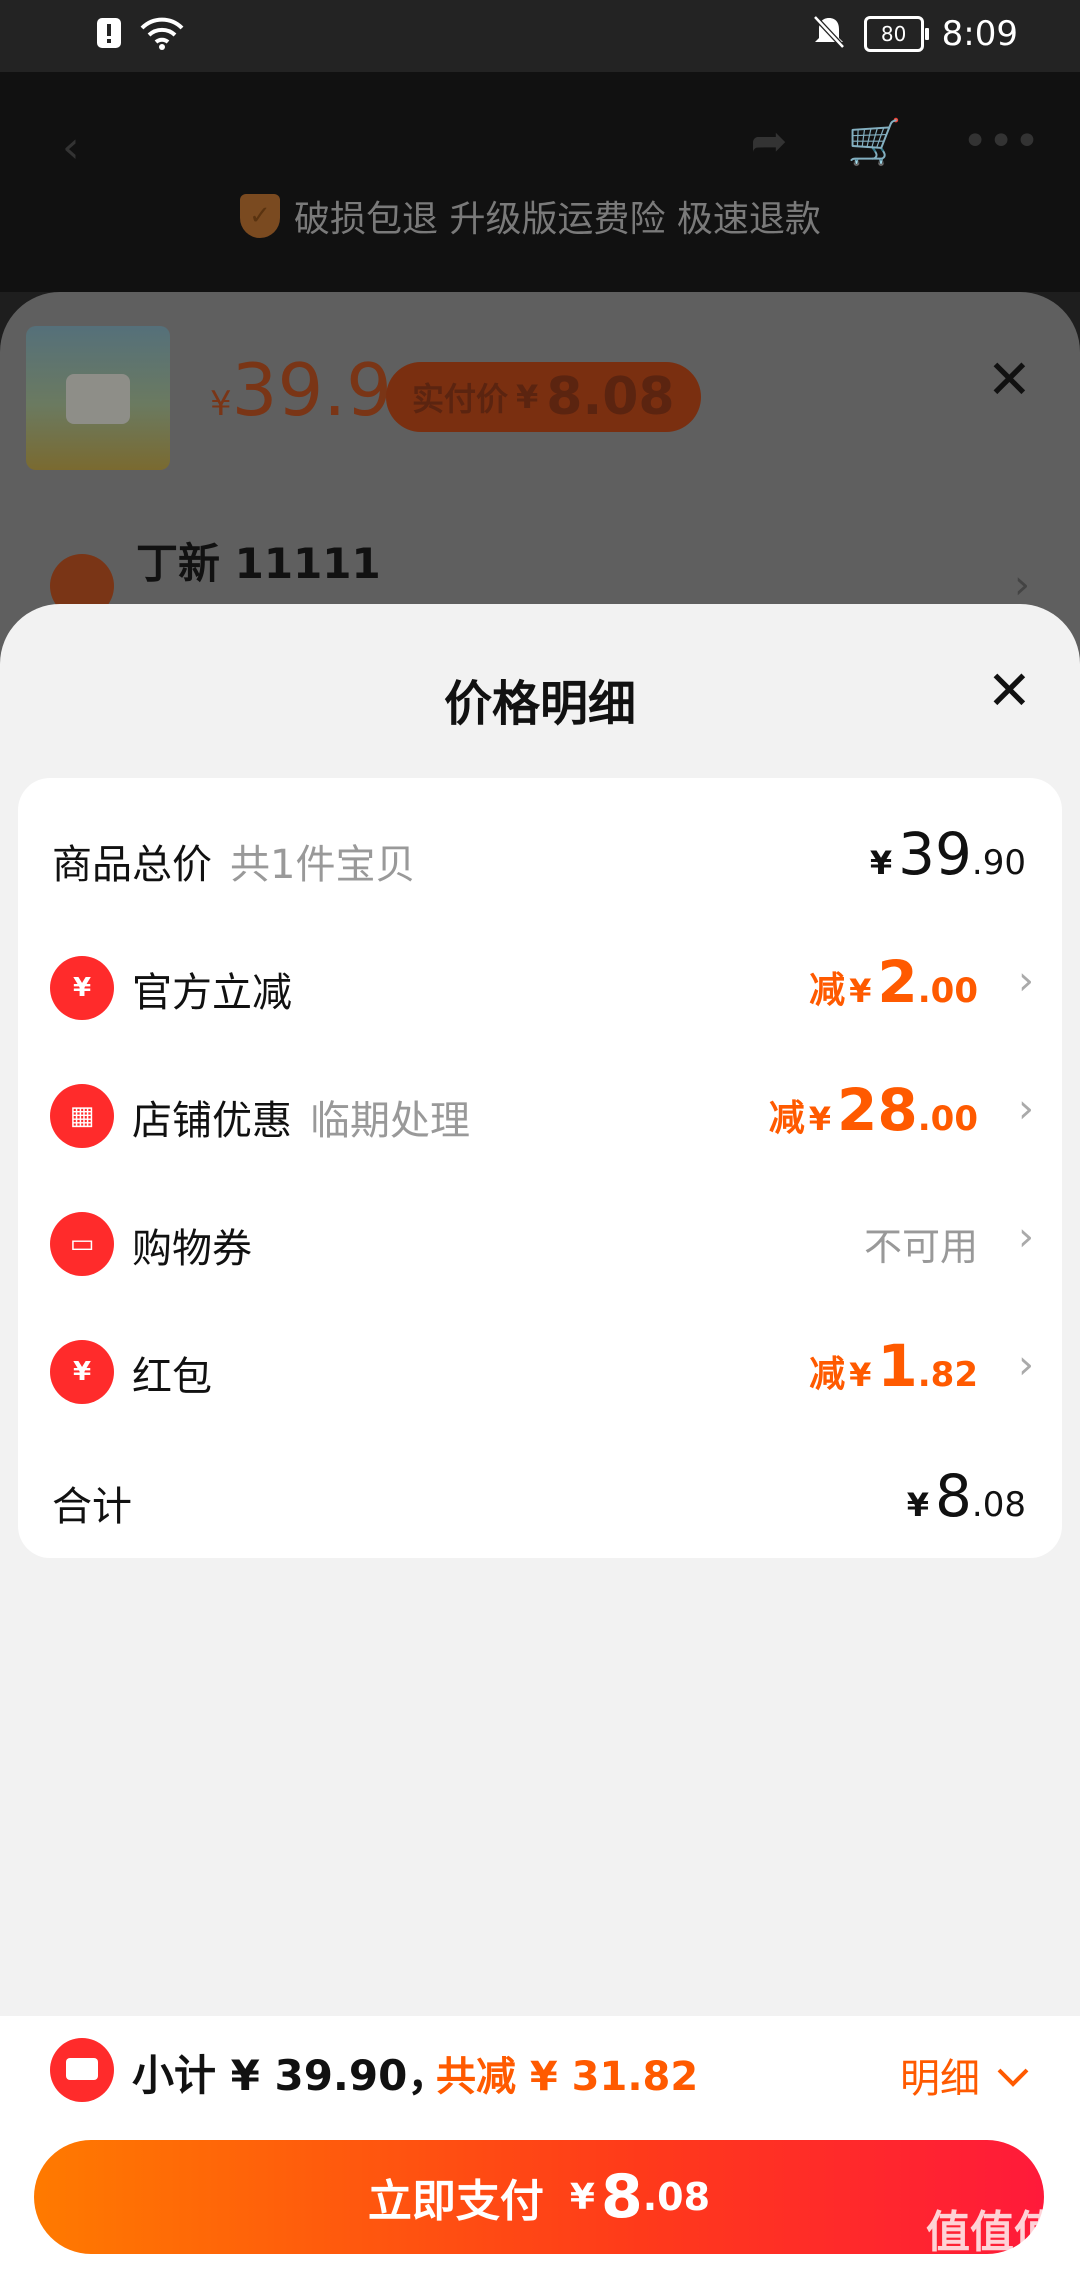 Image resolution: width=1080 pixels, height=2280 pixels. I want to click on row-label: 合计, so click(92, 1507).